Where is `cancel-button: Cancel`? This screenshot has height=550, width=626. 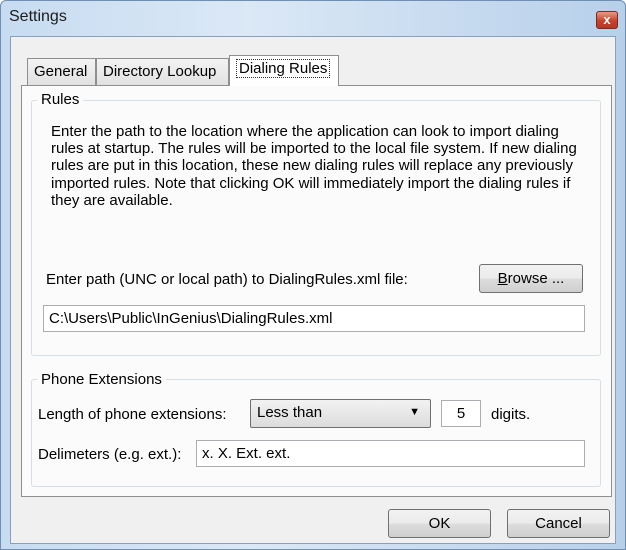
cancel-button: Cancel is located at coordinates (558, 523).